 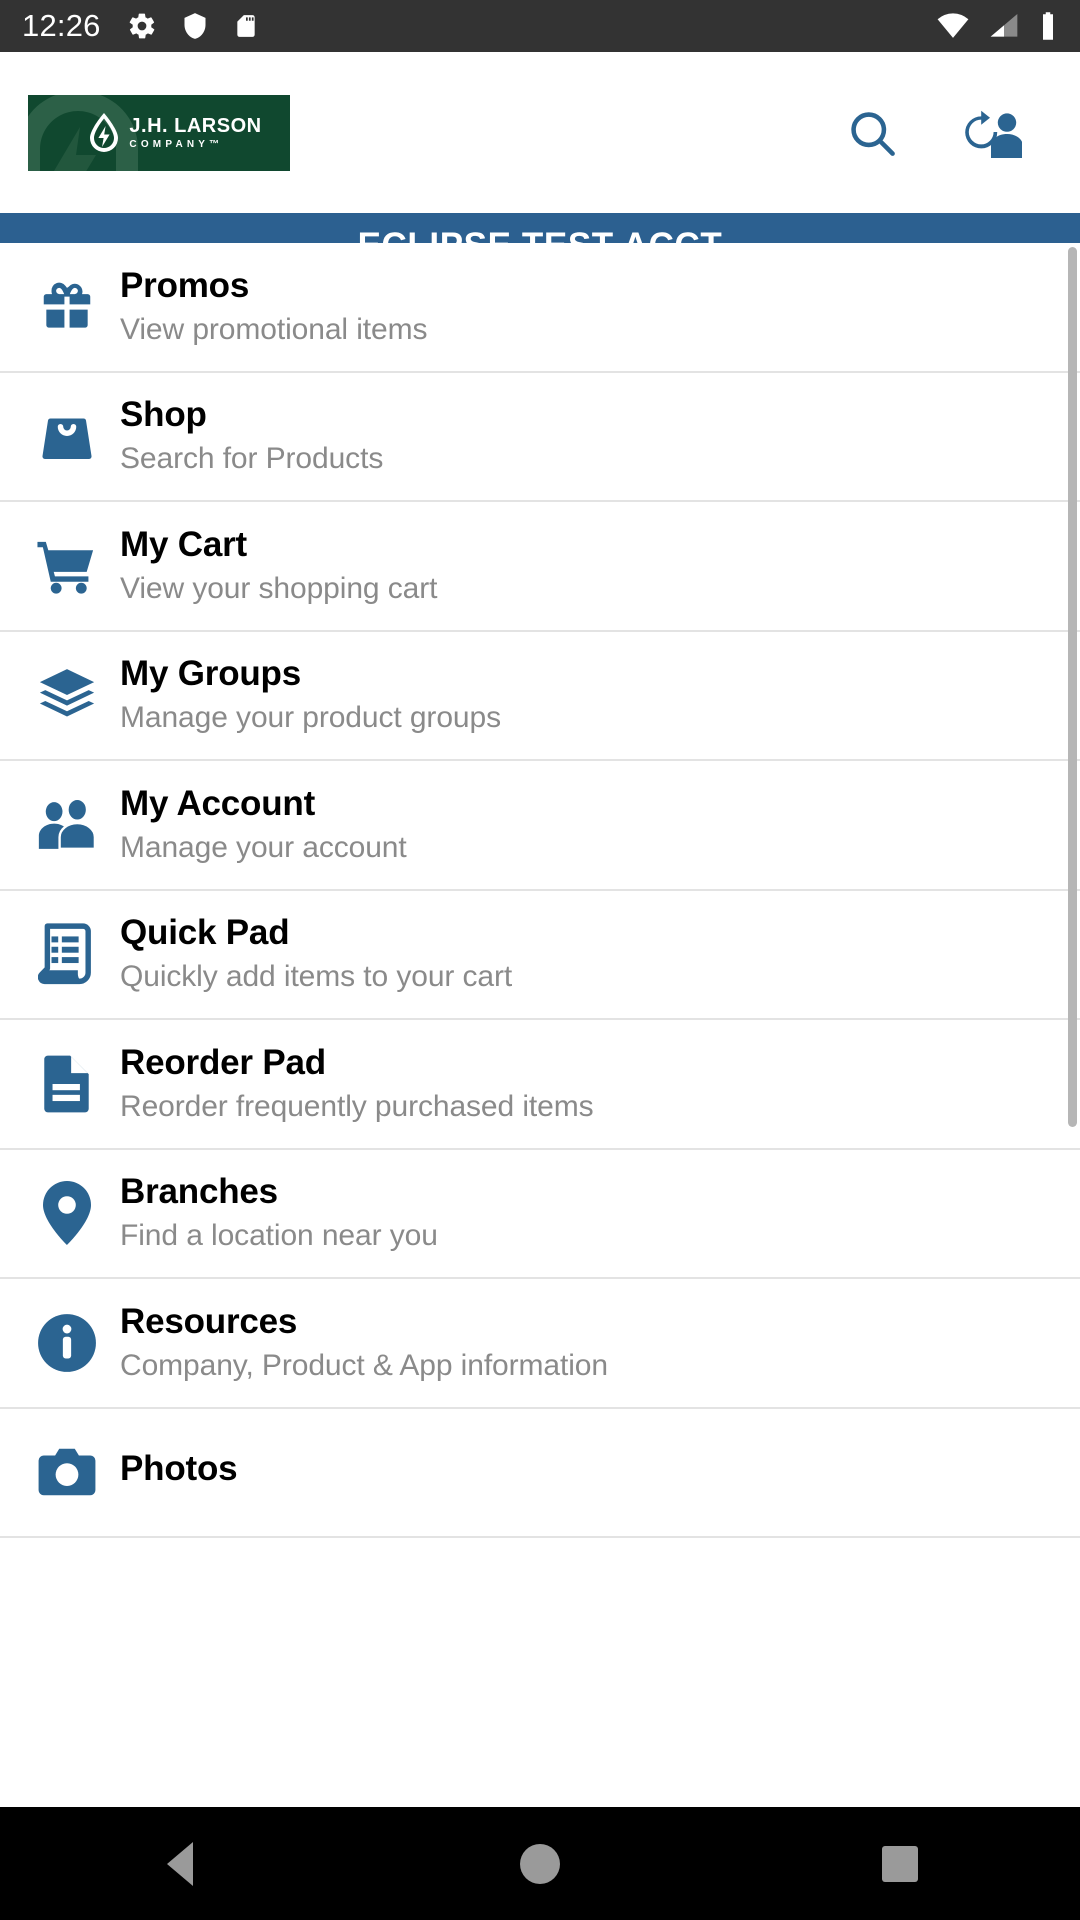 What do you see at coordinates (357, 1106) in the screenshot?
I see `menu-item-subtitle: Reorder frequently purchased items` at bounding box center [357, 1106].